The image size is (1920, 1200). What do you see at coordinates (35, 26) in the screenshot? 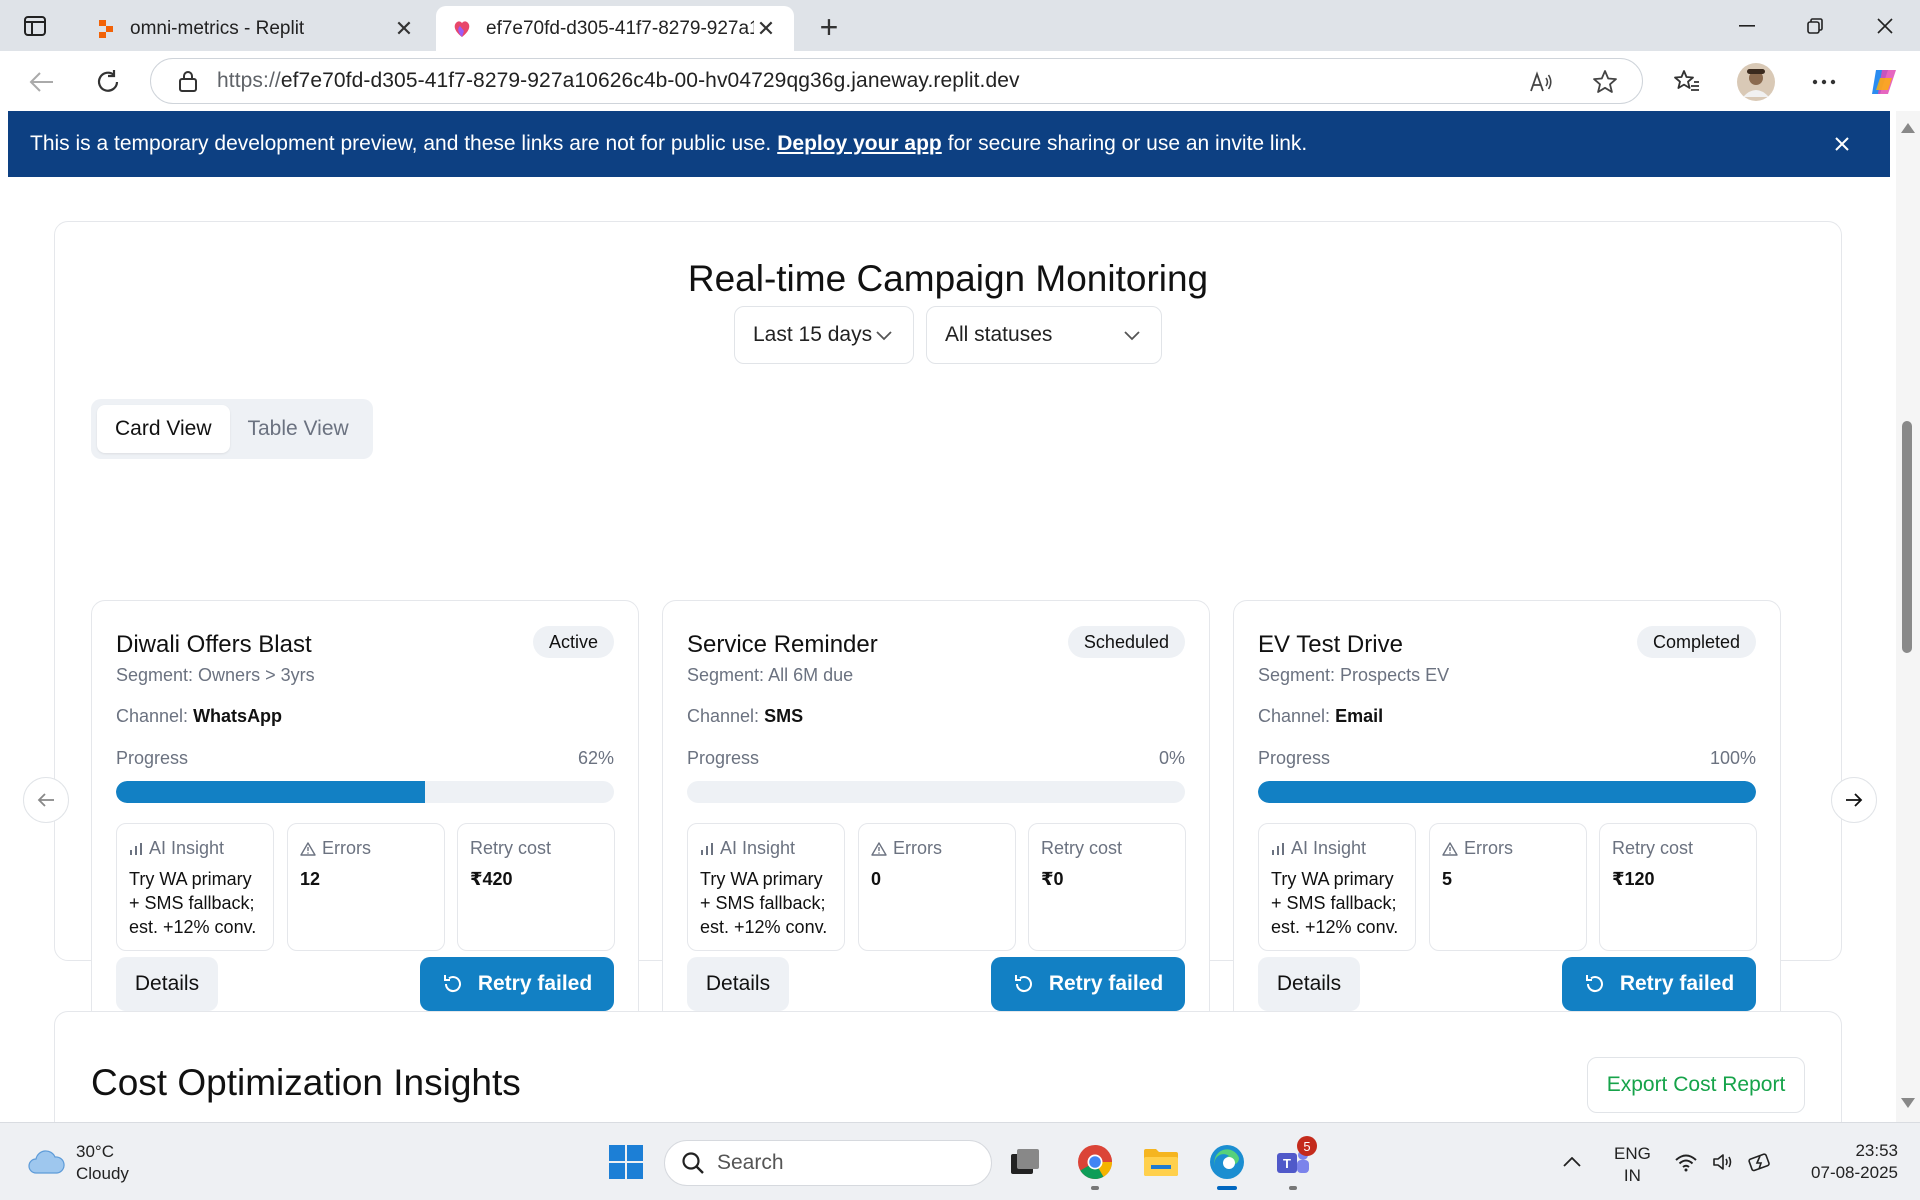
I see `sidebar-toggle-icon` at bounding box center [35, 26].